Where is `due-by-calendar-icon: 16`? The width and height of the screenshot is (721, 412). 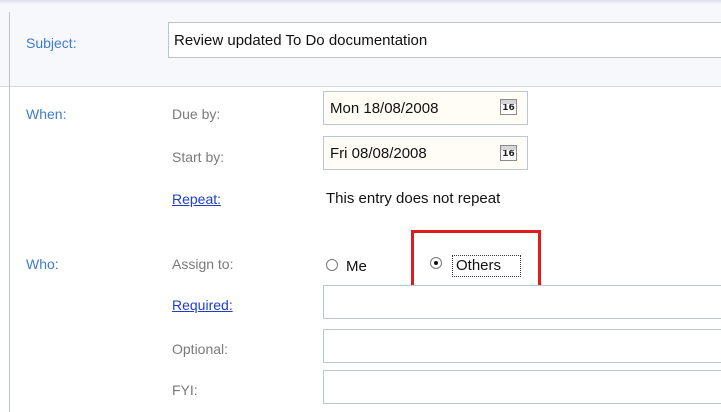
due-by-calendar-icon: 16 is located at coordinates (508, 107).